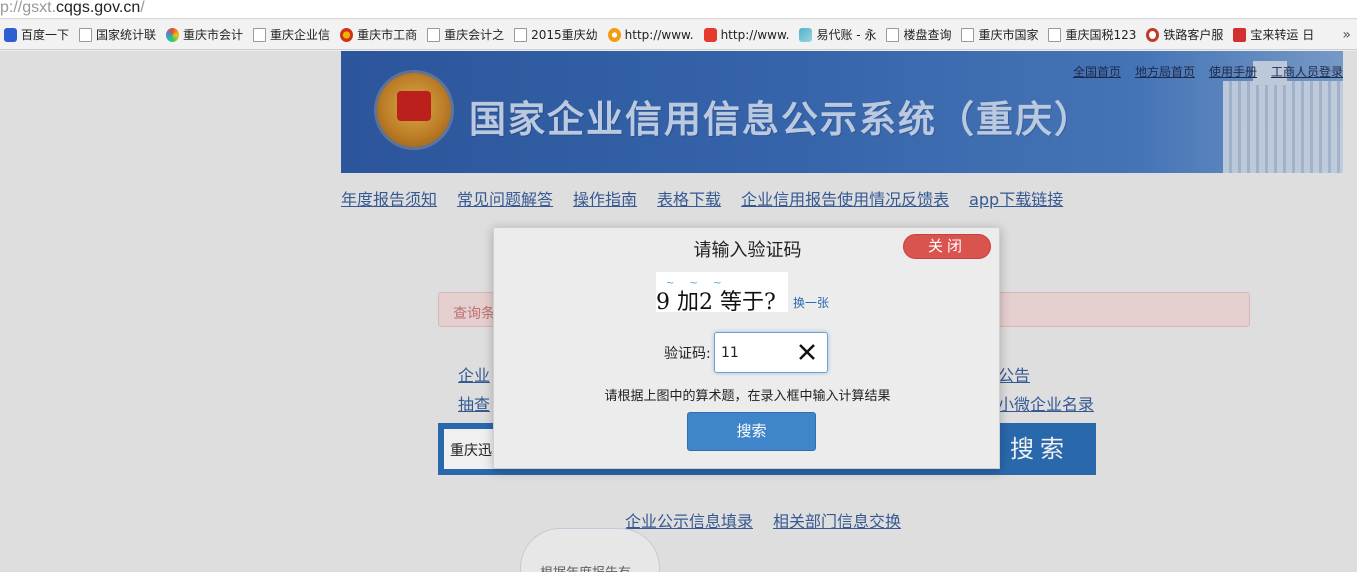 This screenshot has width=1357, height=572. What do you see at coordinates (557, 34) in the screenshot?
I see `bookmark-2015: 2015重庆幼` at bounding box center [557, 34].